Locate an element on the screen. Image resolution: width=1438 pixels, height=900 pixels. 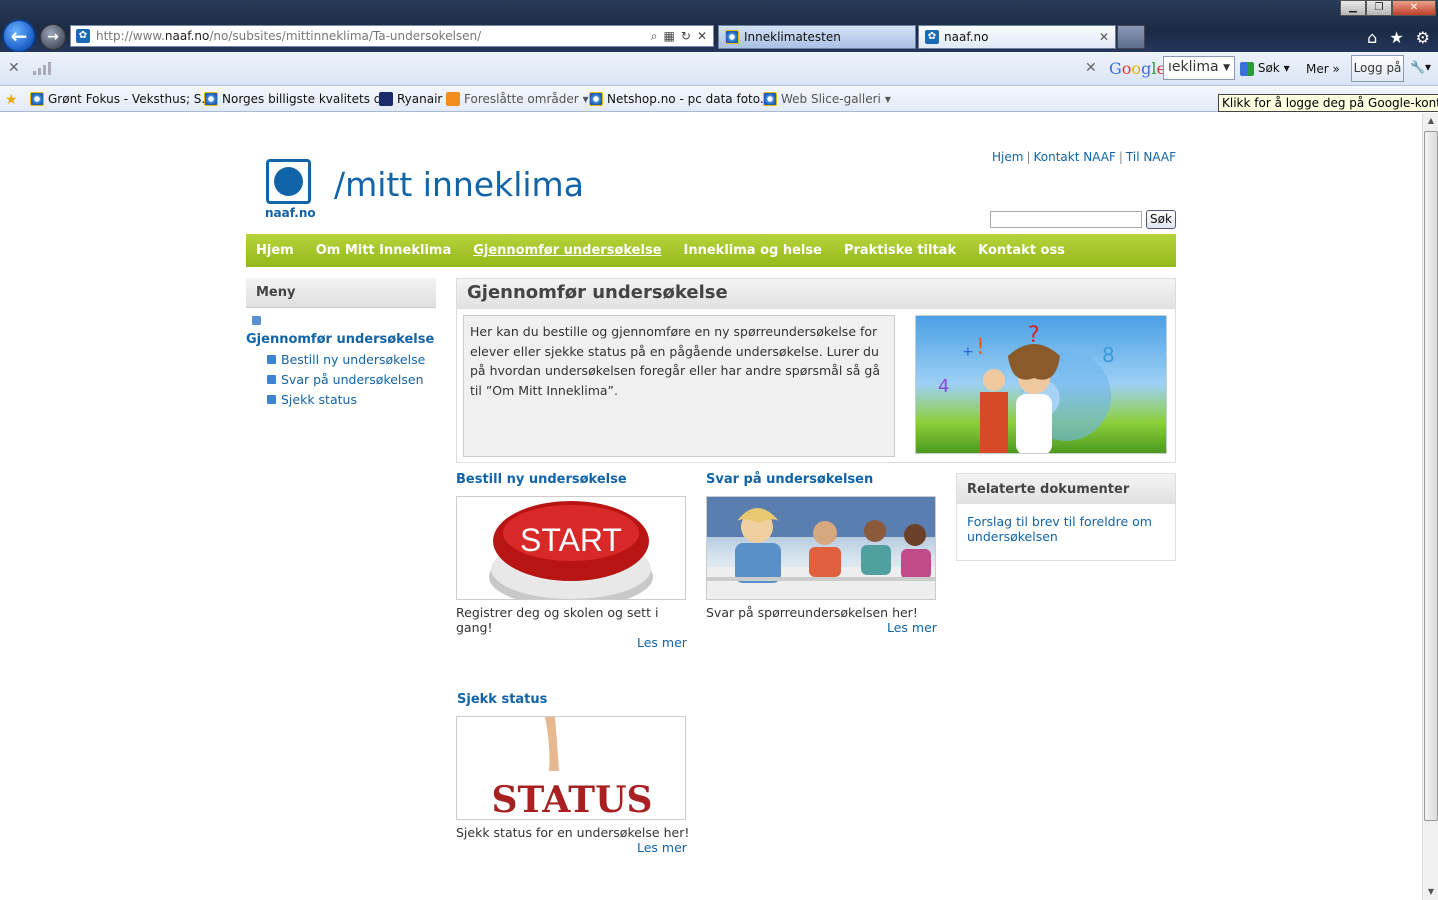
top-links: Hjem | Kontakt NAAF | Til NAAF is located at coordinates (1084, 157).